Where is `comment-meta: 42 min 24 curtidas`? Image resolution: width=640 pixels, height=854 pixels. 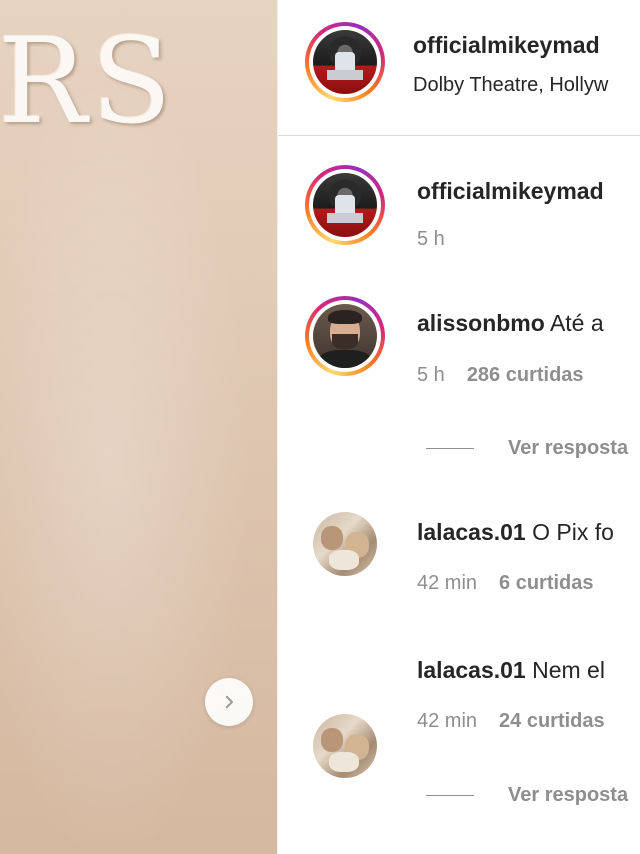 comment-meta: 42 min 24 curtidas is located at coordinates (511, 721).